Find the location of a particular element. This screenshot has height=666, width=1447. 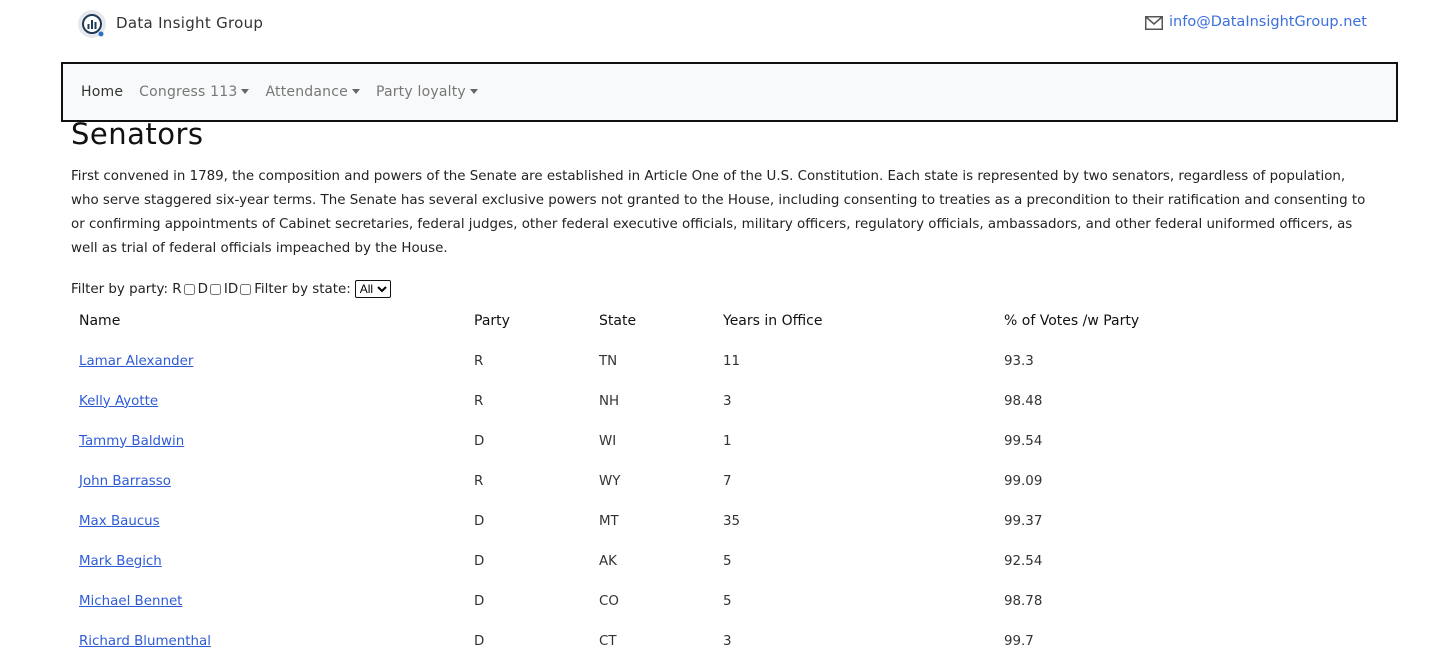

table-cell: Richard Blumenthal is located at coordinates (268, 641).